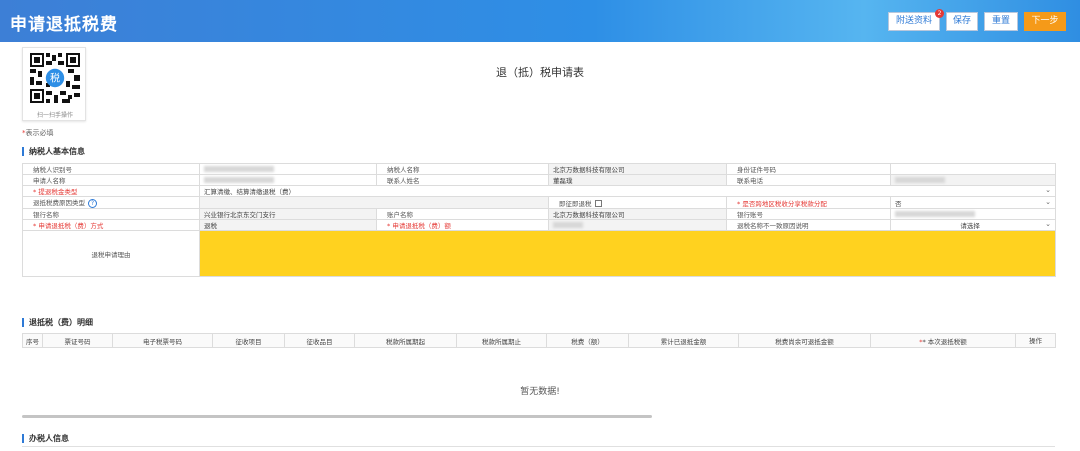 The width and height of the screenshot is (1080, 451). I want to click on col-current-refund: ** 本次退抵税额, so click(943, 340).